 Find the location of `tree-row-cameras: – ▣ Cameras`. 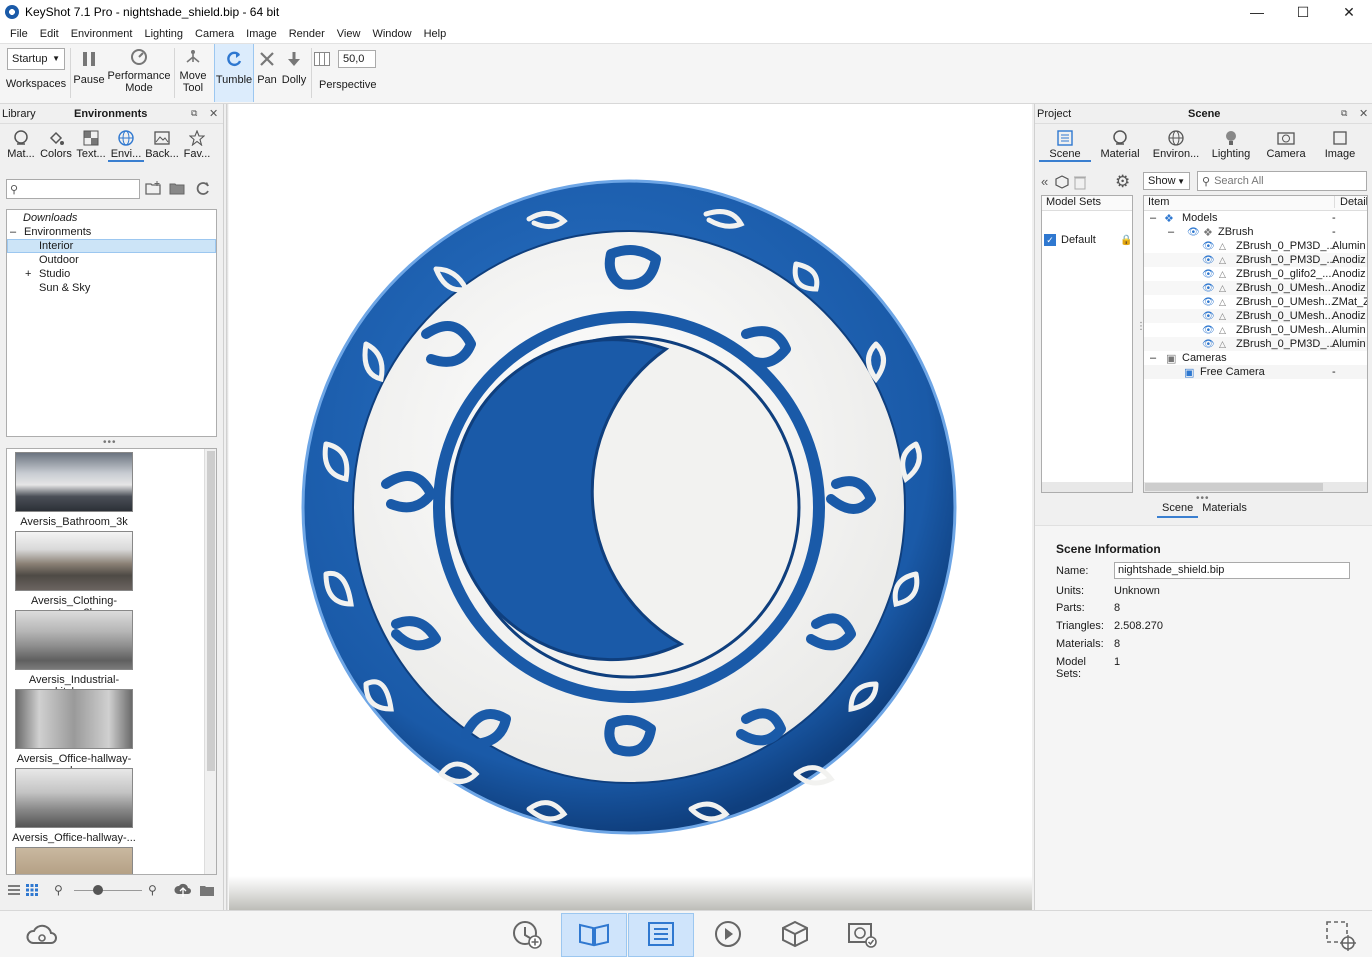

tree-row-cameras: – ▣ Cameras is located at coordinates (1255, 358).